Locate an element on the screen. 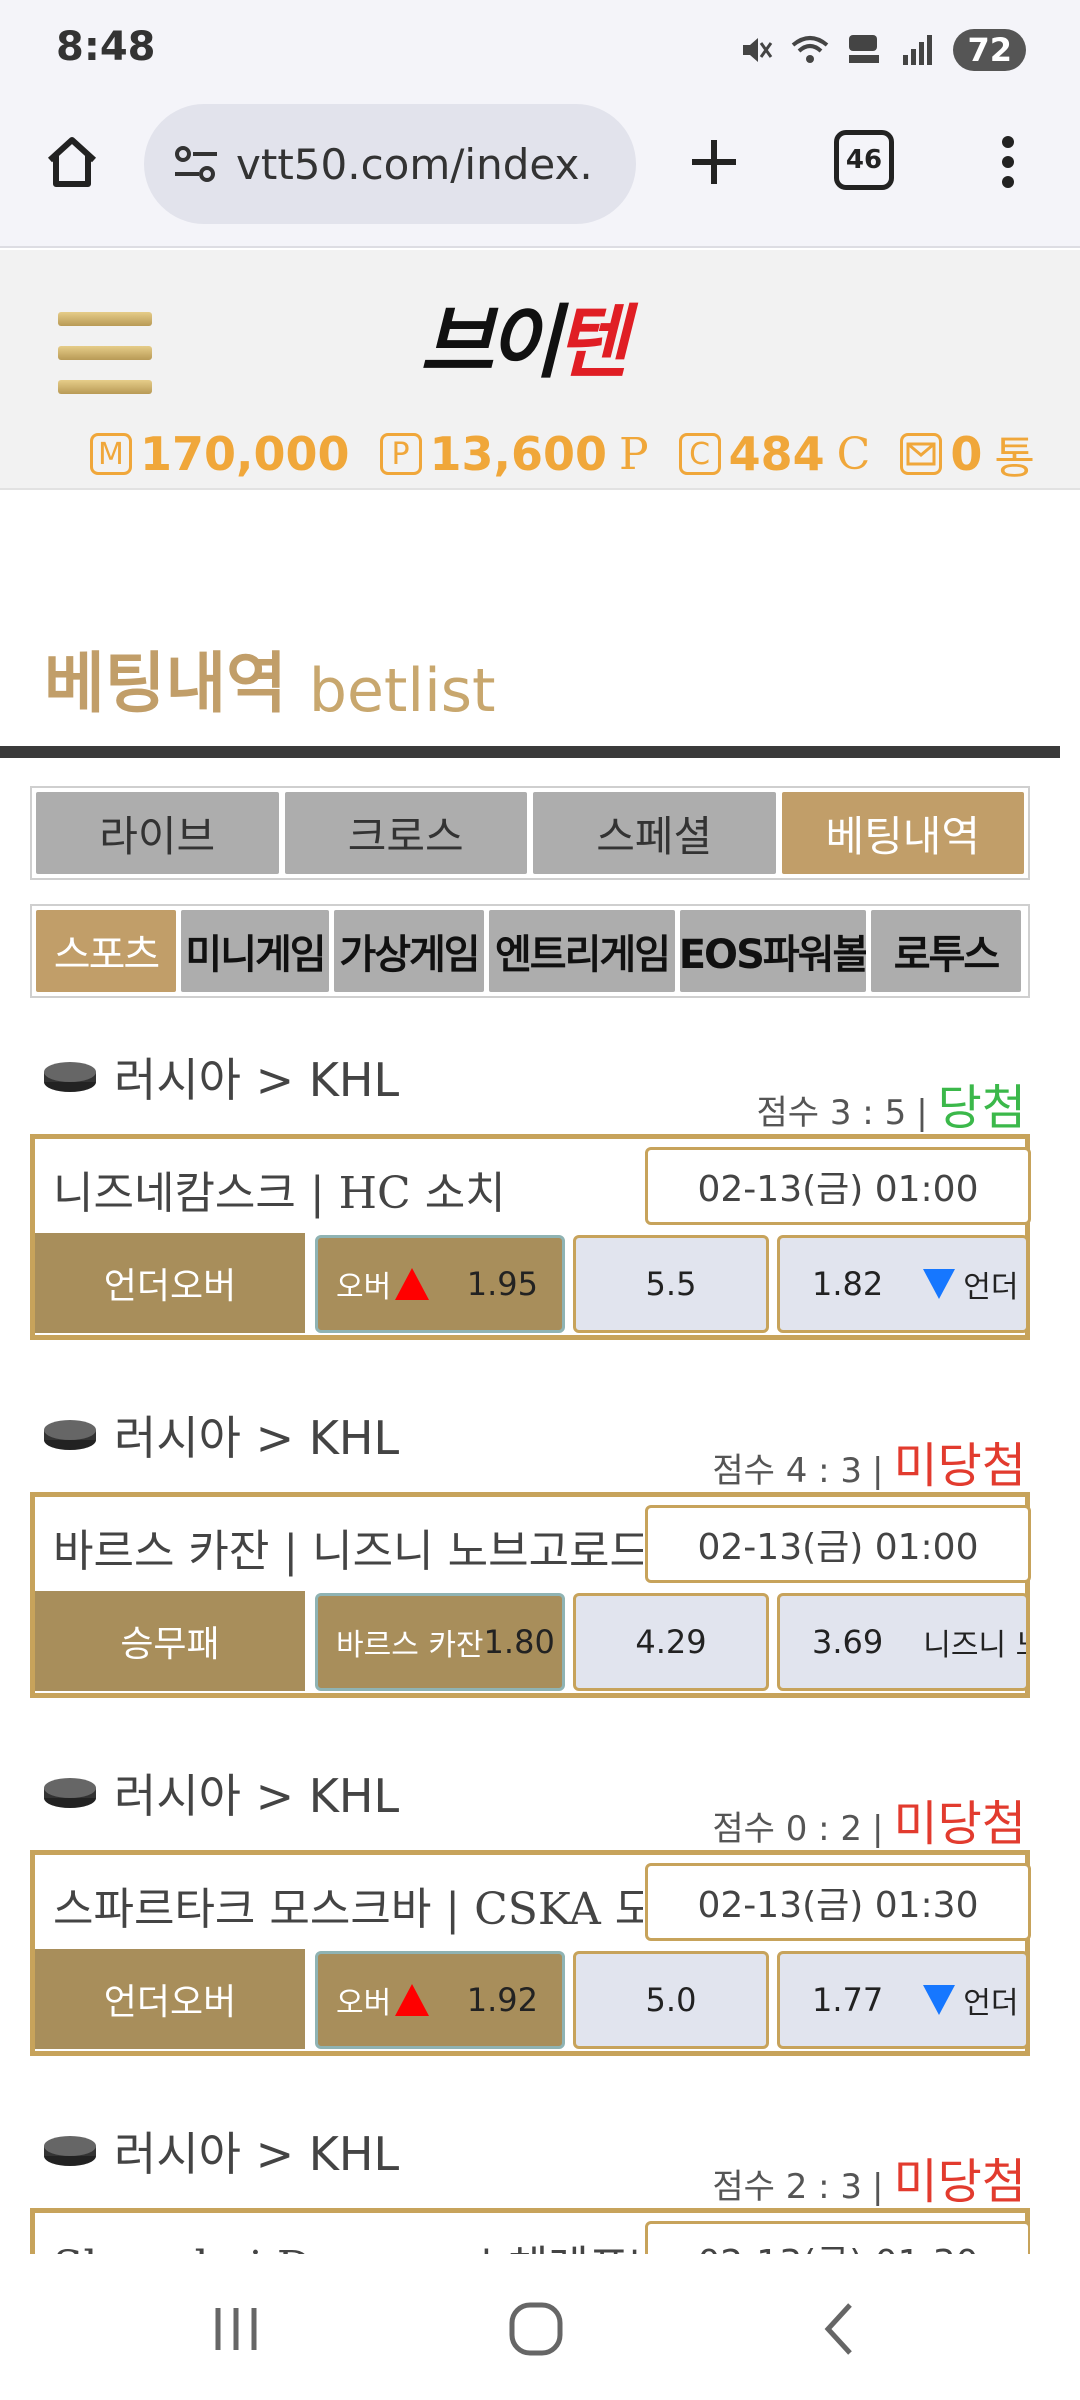 The image size is (1080, 2400). system-nav-bar is located at coordinates (540, 2327).